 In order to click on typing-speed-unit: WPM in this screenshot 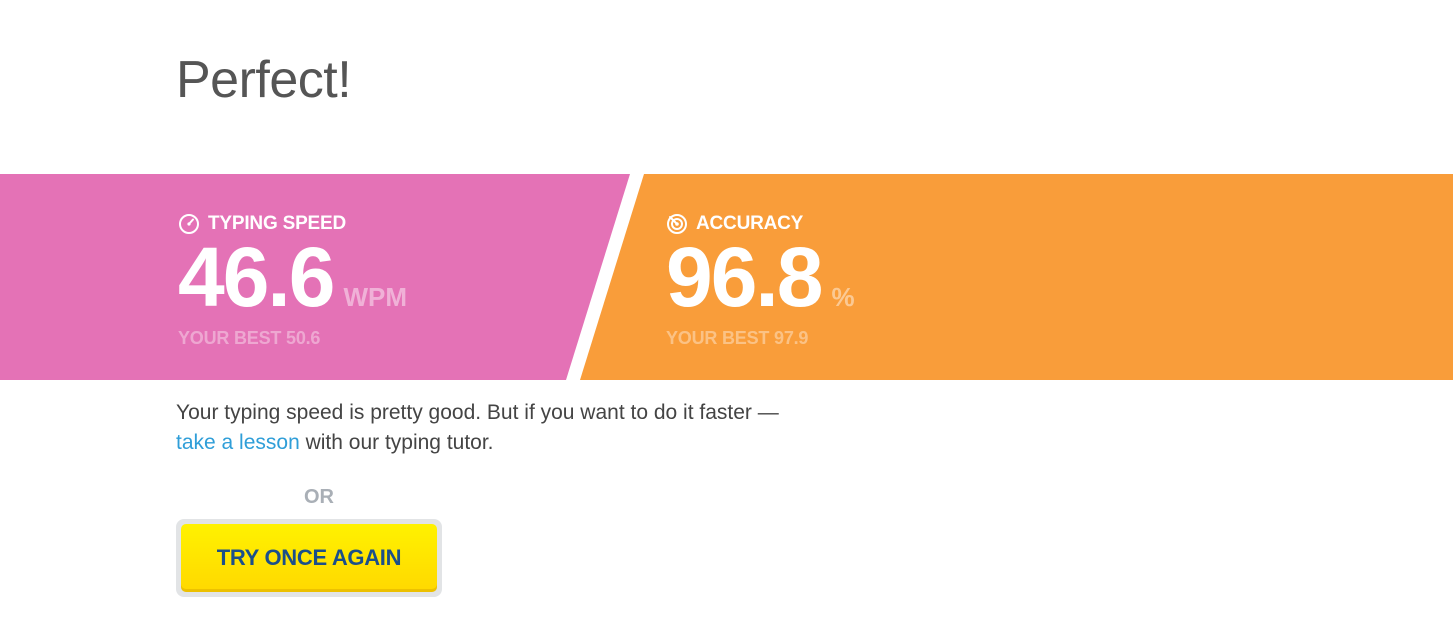, I will do `click(375, 297)`.